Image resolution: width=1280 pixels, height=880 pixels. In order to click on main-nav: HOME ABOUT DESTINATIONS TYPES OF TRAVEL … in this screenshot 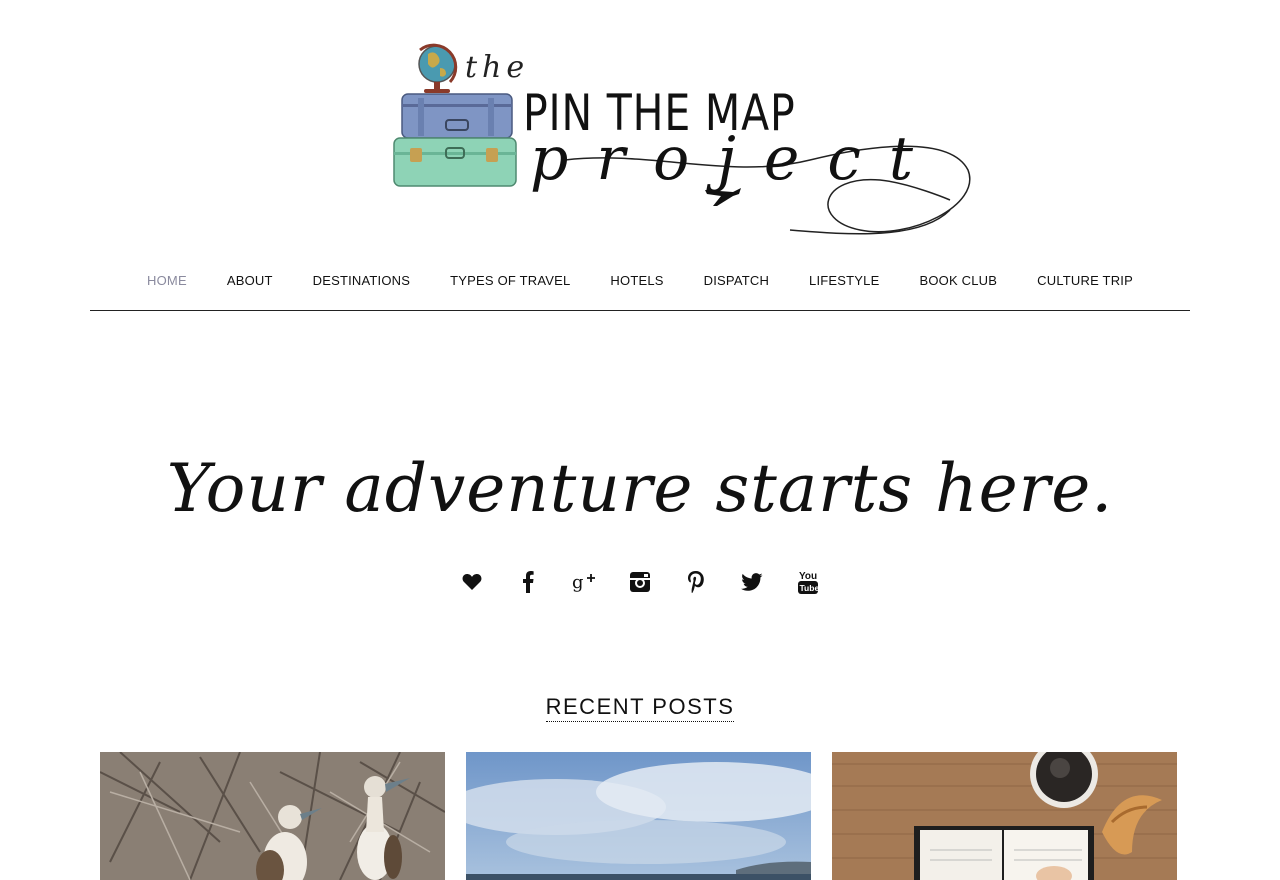, I will do `click(640, 286)`.